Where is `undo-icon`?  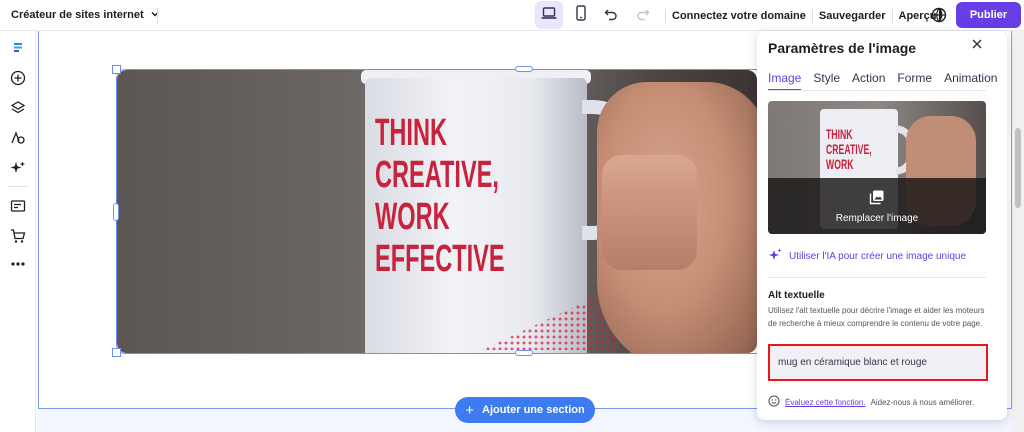
undo-icon is located at coordinates (611, 15).